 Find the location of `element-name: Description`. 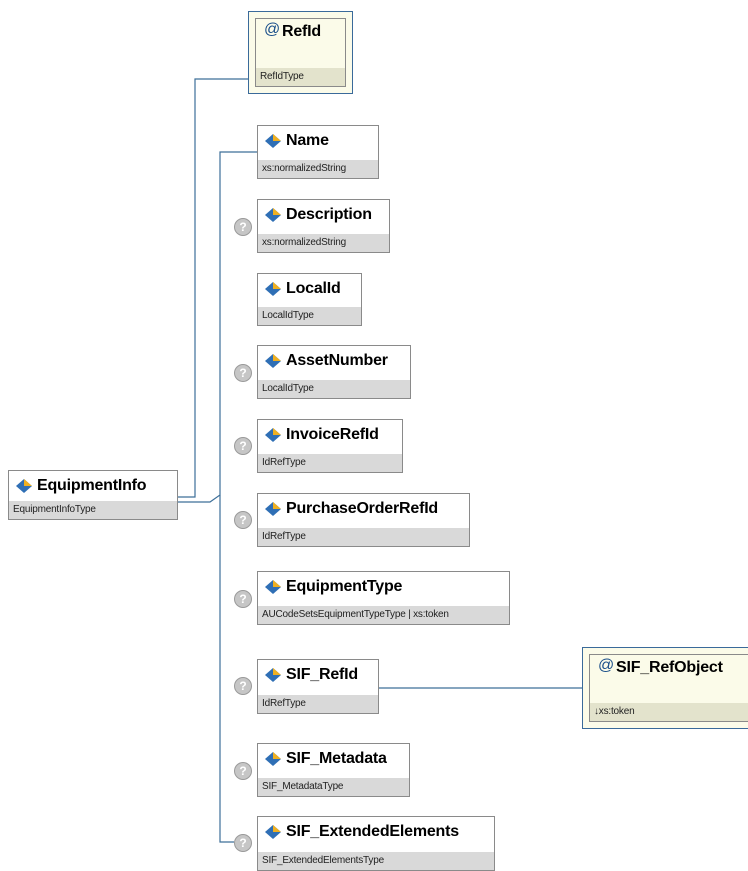

element-name: Description is located at coordinates (329, 214).